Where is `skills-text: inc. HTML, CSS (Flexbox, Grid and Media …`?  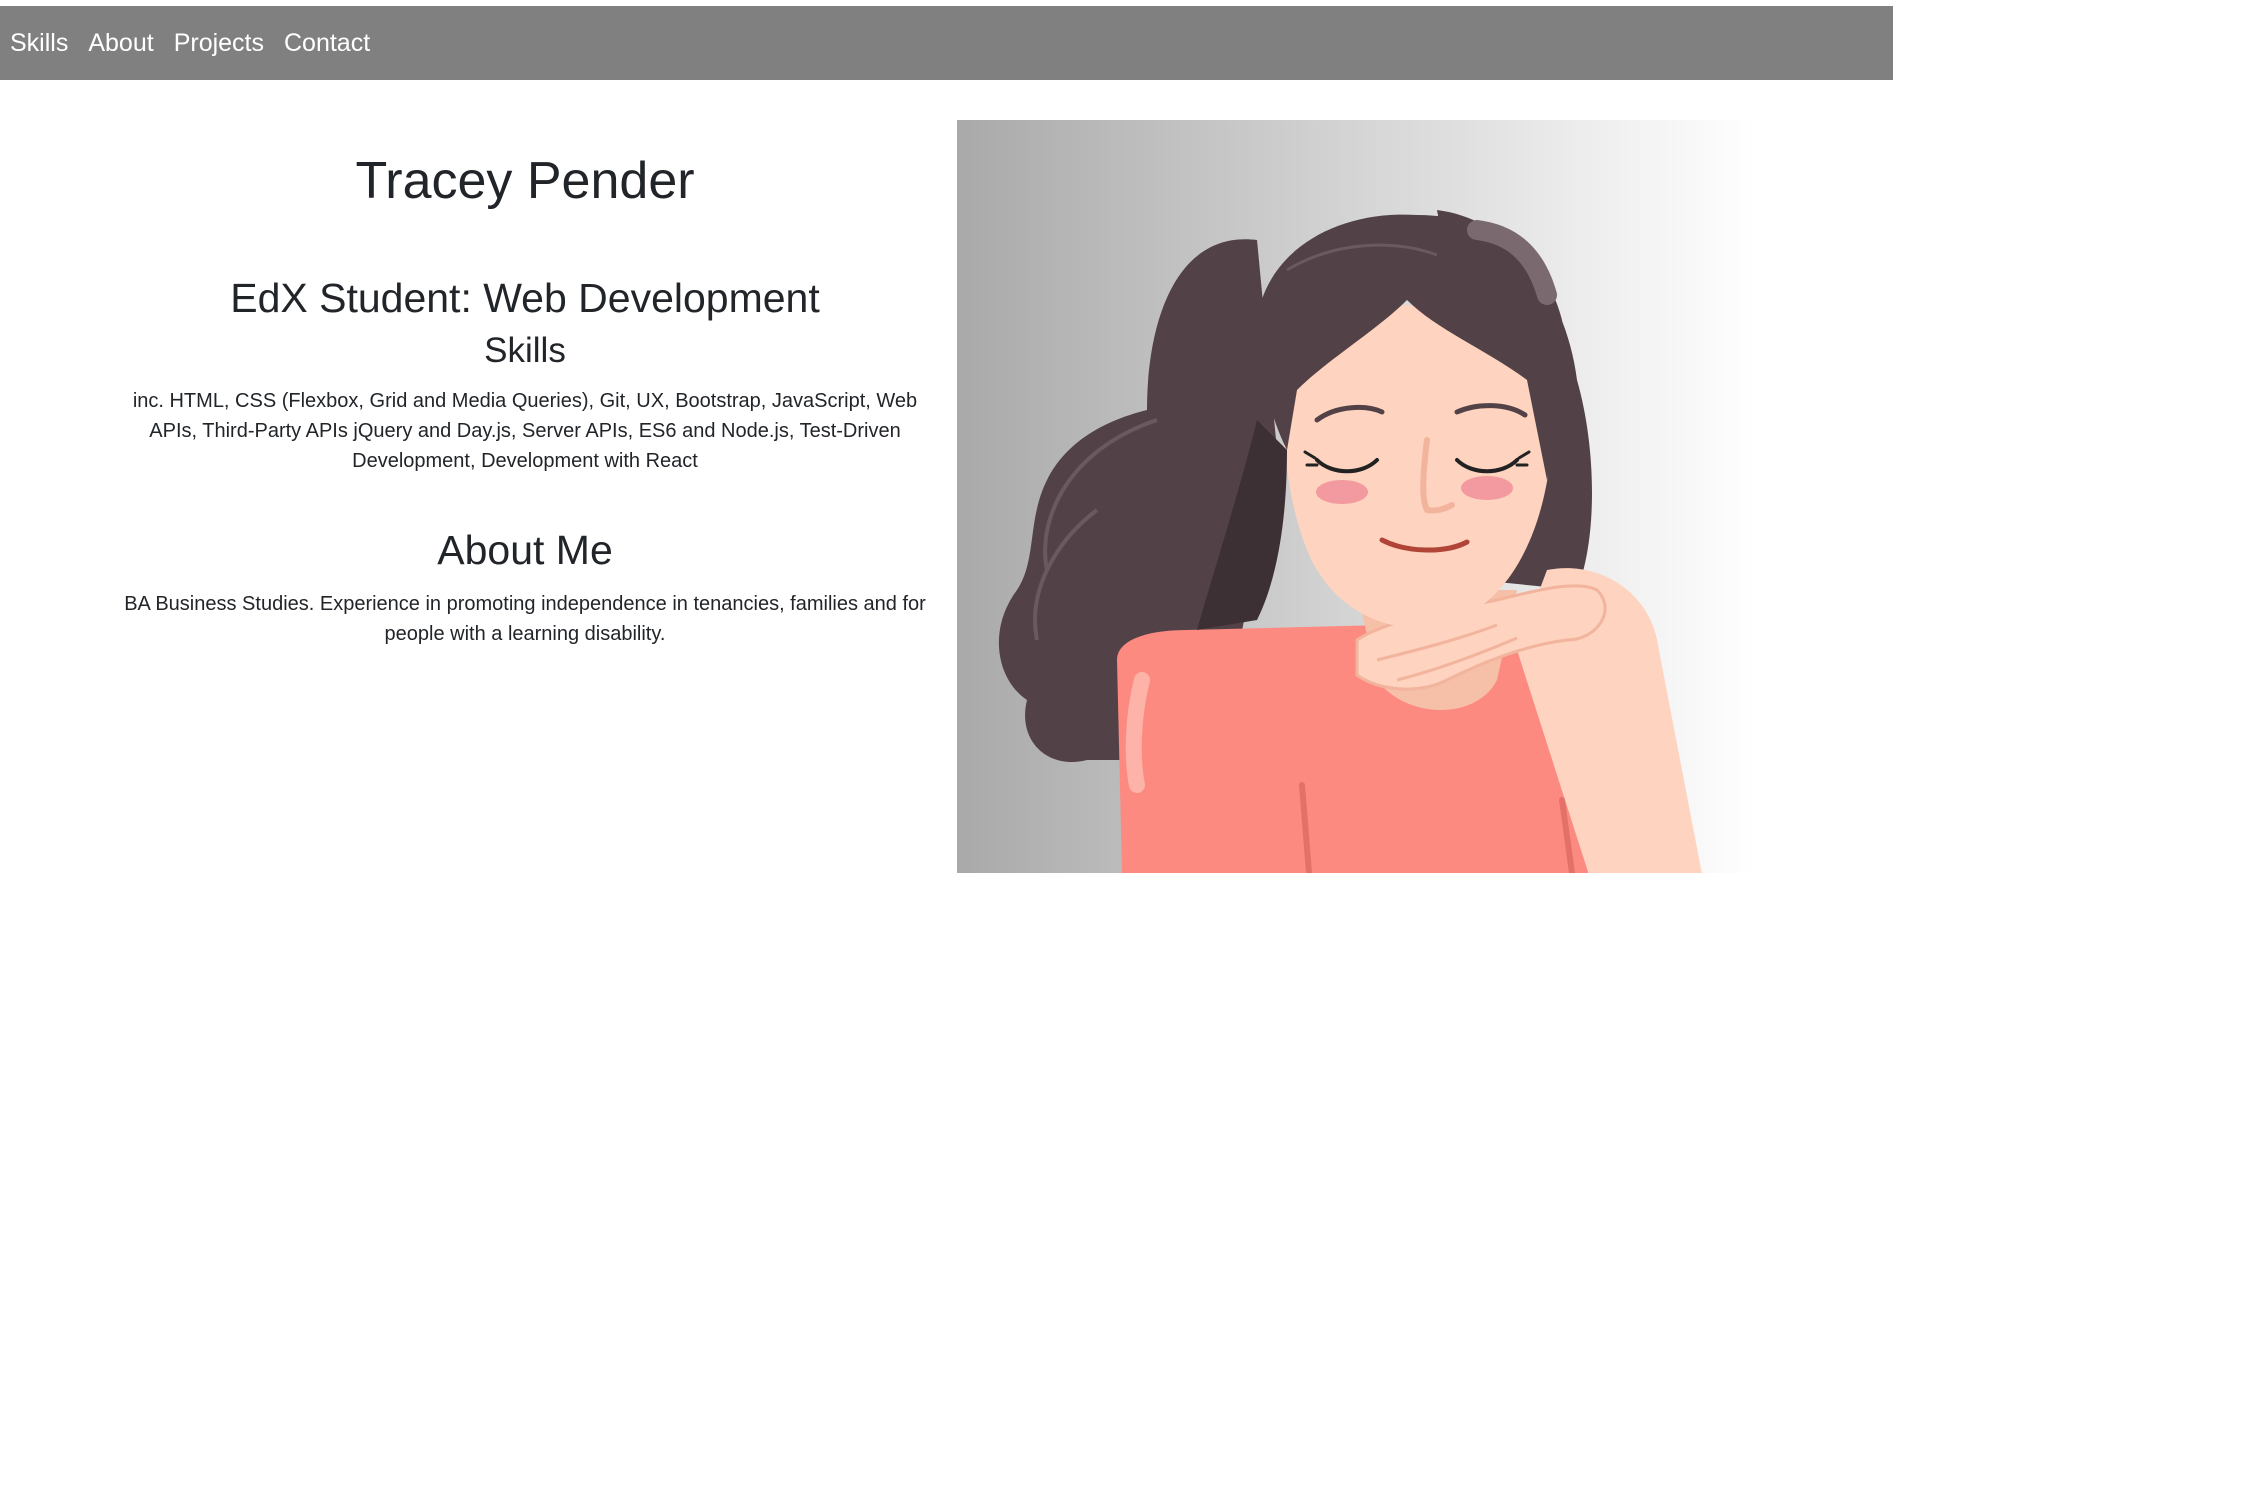
skills-text: inc. HTML, CSS (Flexbox, Grid and Media … is located at coordinates (525, 430).